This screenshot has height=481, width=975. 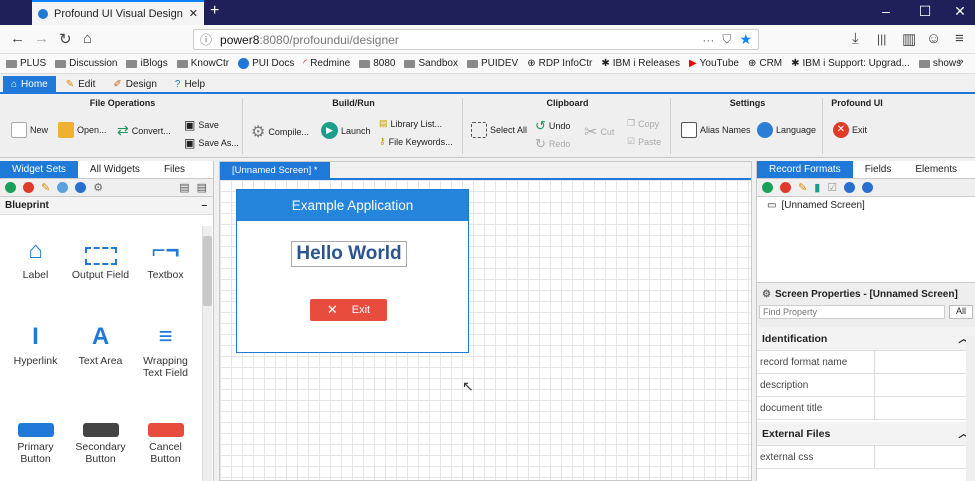 What do you see at coordinates (822, 239) in the screenshot?
I see `tree-item-screen: [Unnamed Screen]` at bounding box center [822, 239].